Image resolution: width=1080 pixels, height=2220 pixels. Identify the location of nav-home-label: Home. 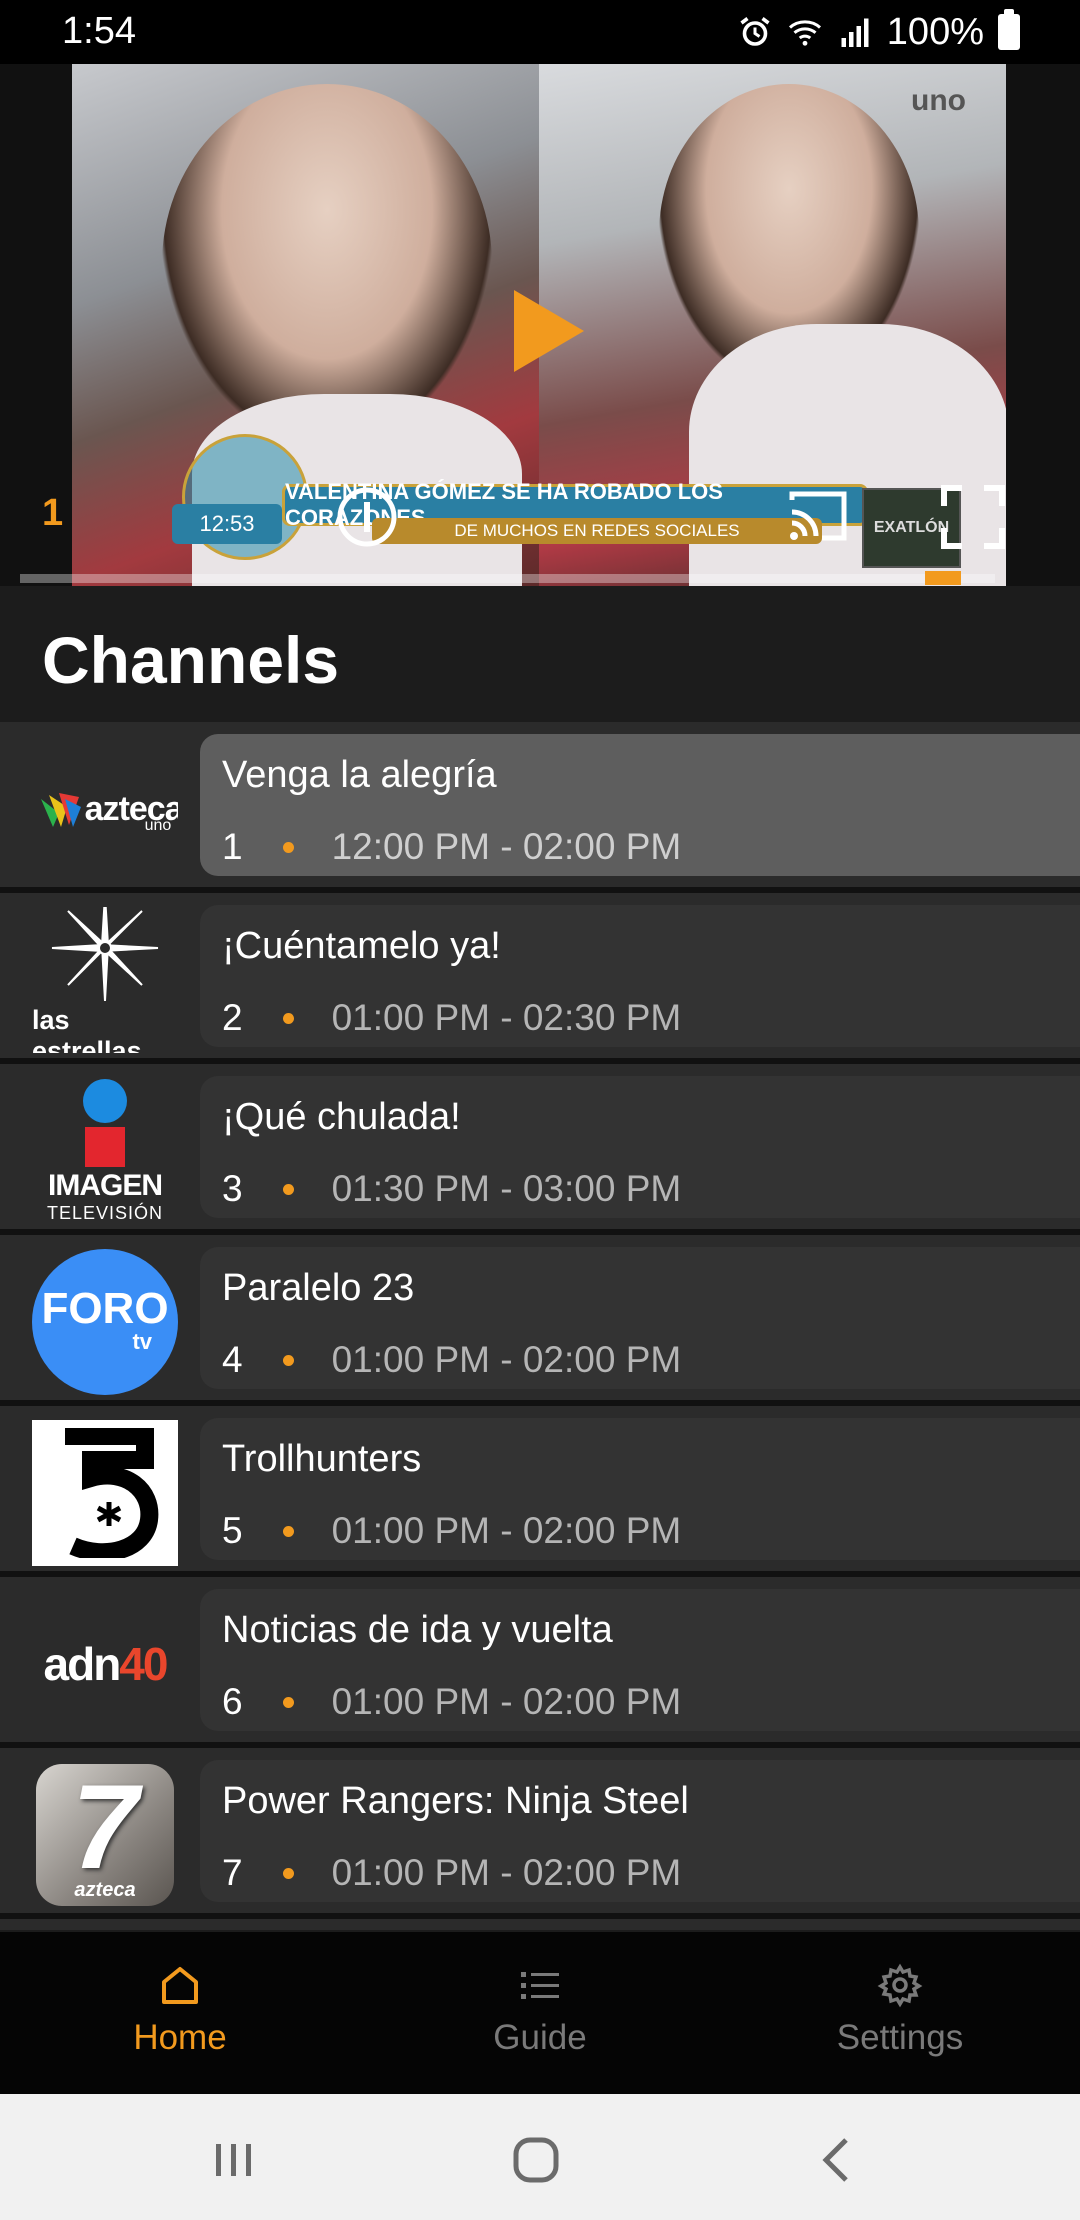
(180, 2037).